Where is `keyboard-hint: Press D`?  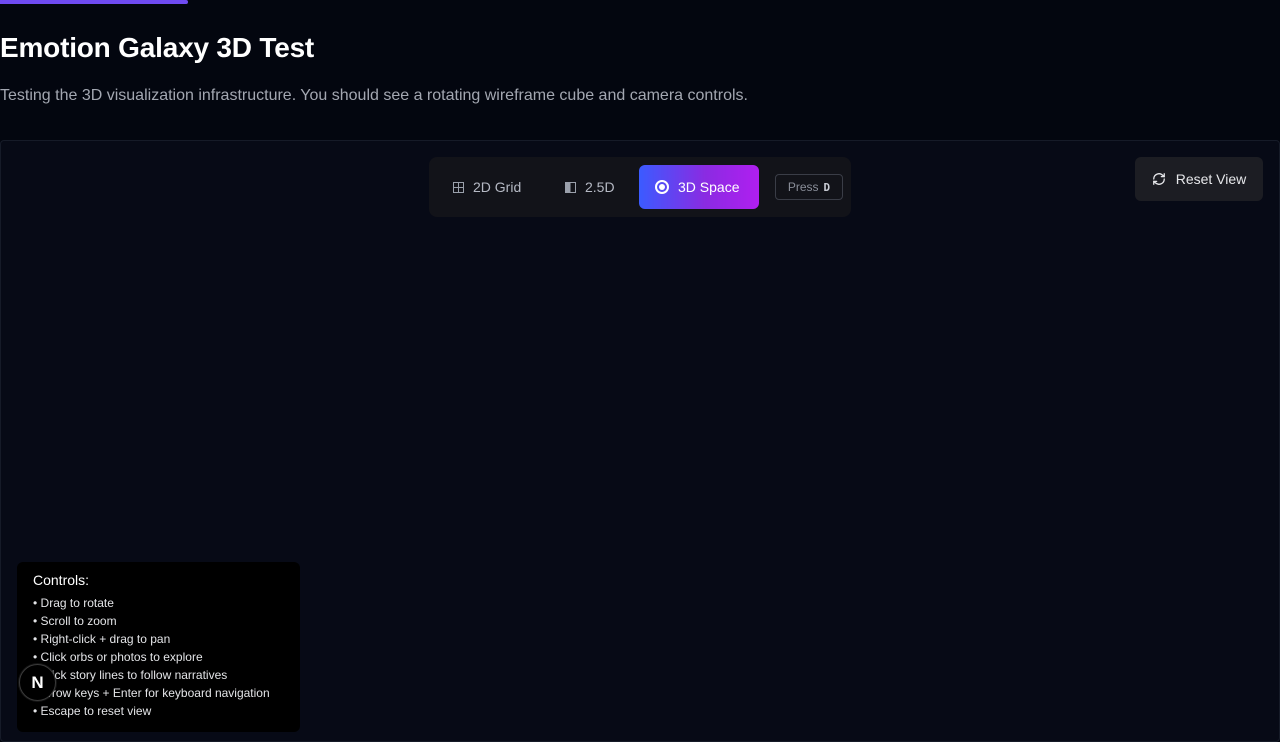
keyboard-hint: Press D is located at coordinates (809, 187).